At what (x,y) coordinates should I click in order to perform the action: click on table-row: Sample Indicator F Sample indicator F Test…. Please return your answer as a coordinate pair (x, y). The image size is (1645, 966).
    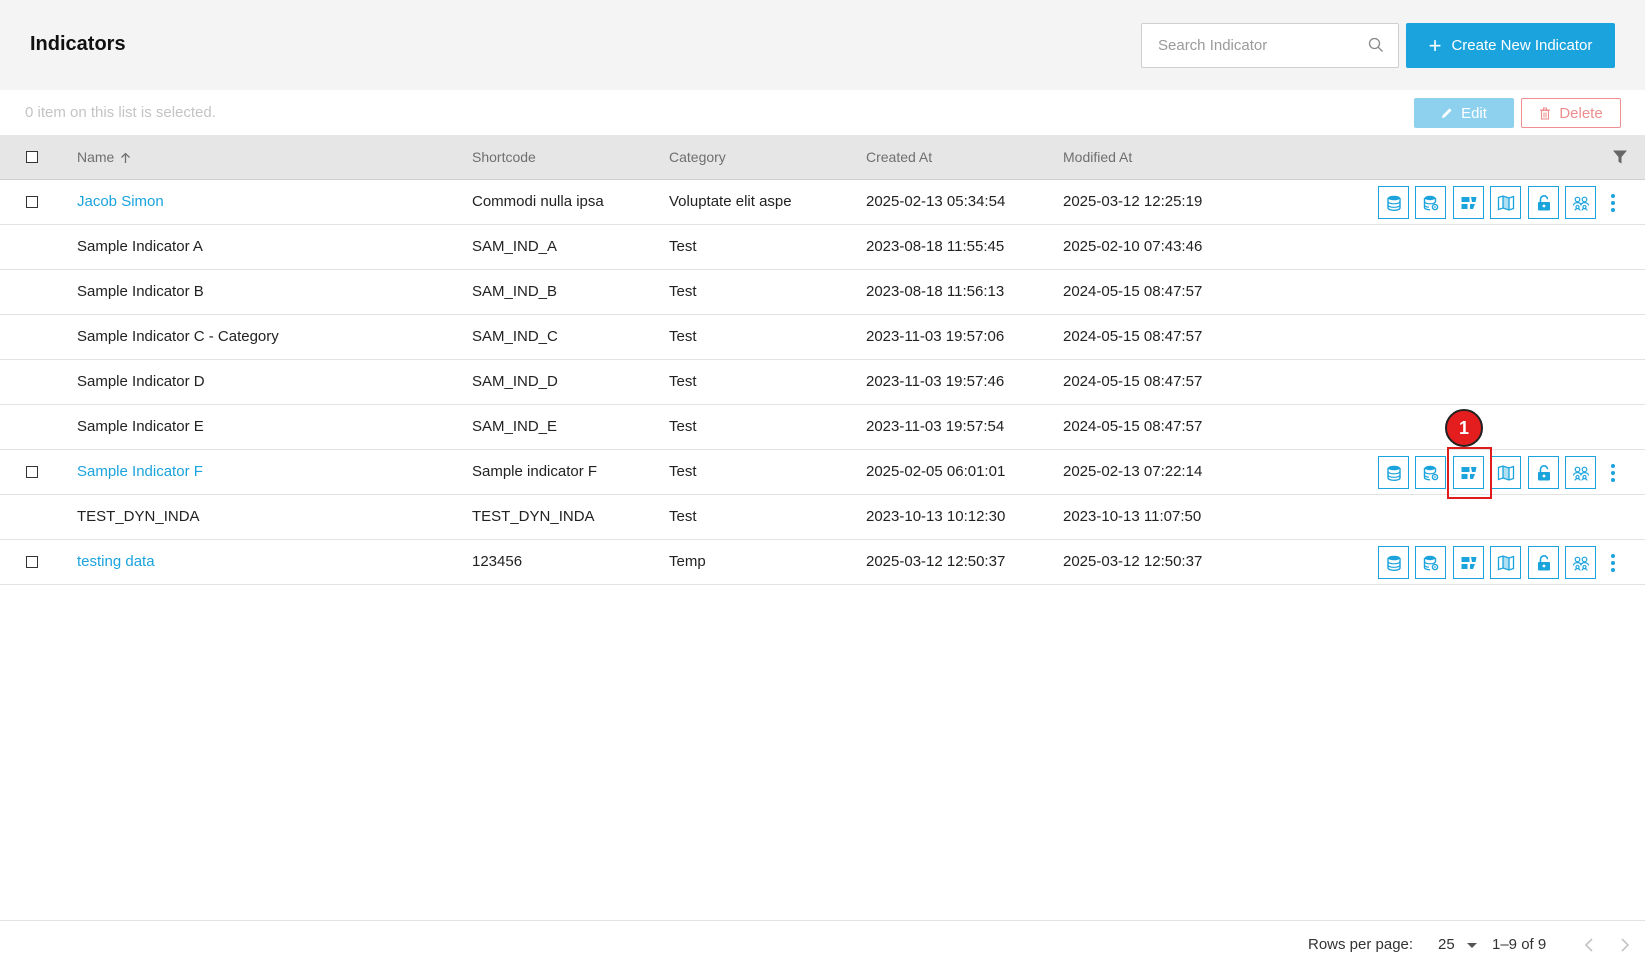
    Looking at the image, I should click on (822, 472).